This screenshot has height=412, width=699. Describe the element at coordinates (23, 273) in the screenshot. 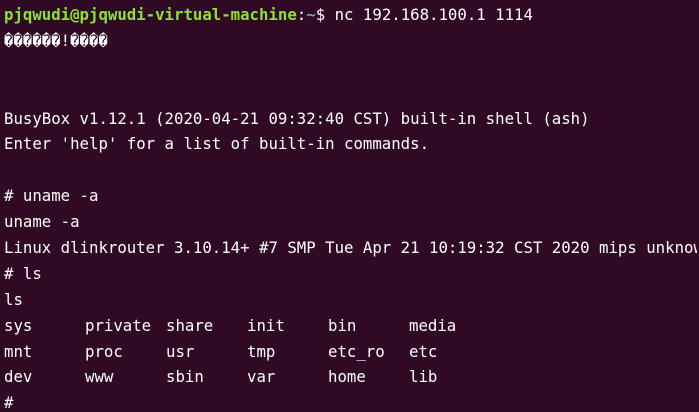

I see `ls-command: # ls` at that location.